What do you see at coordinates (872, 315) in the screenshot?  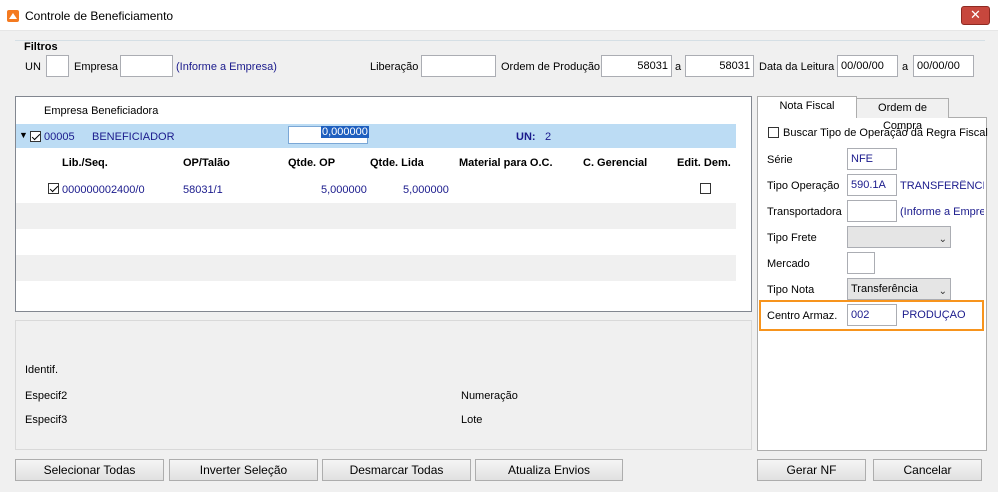 I see `centro-armaz-input: 002` at bounding box center [872, 315].